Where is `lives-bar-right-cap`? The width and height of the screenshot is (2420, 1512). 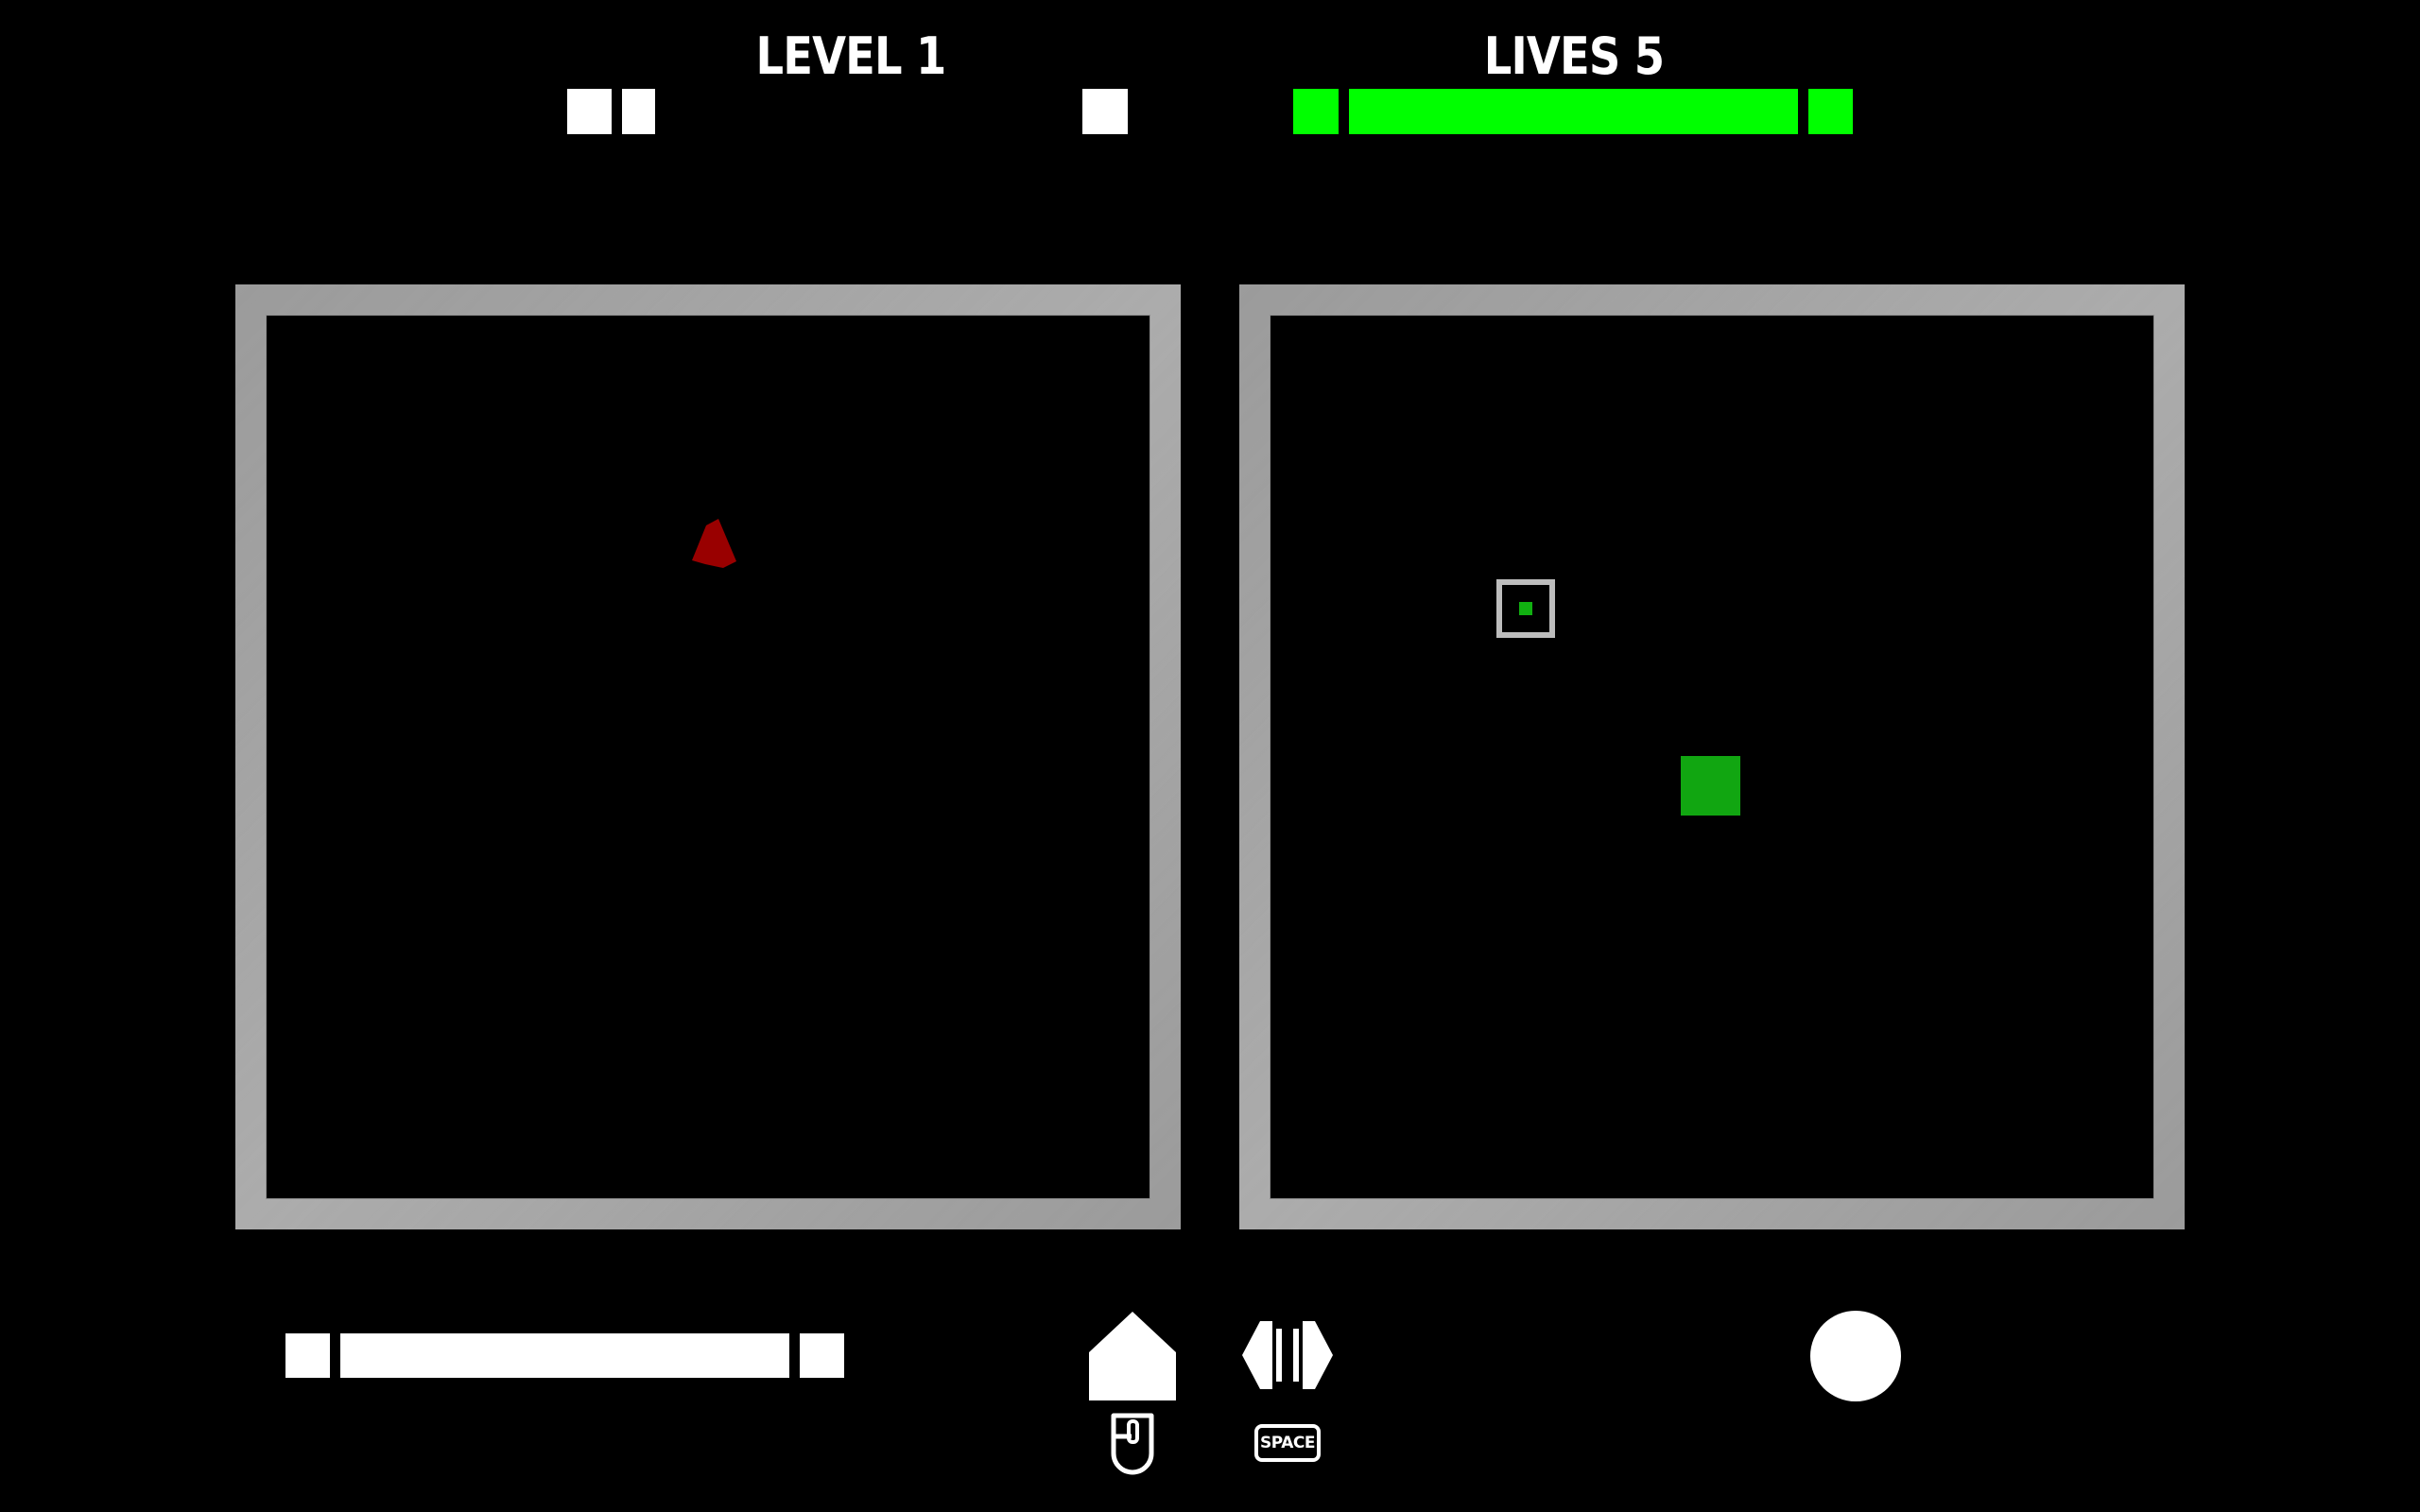 lives-bar-right-cap is located at coordinates (1830, 111).